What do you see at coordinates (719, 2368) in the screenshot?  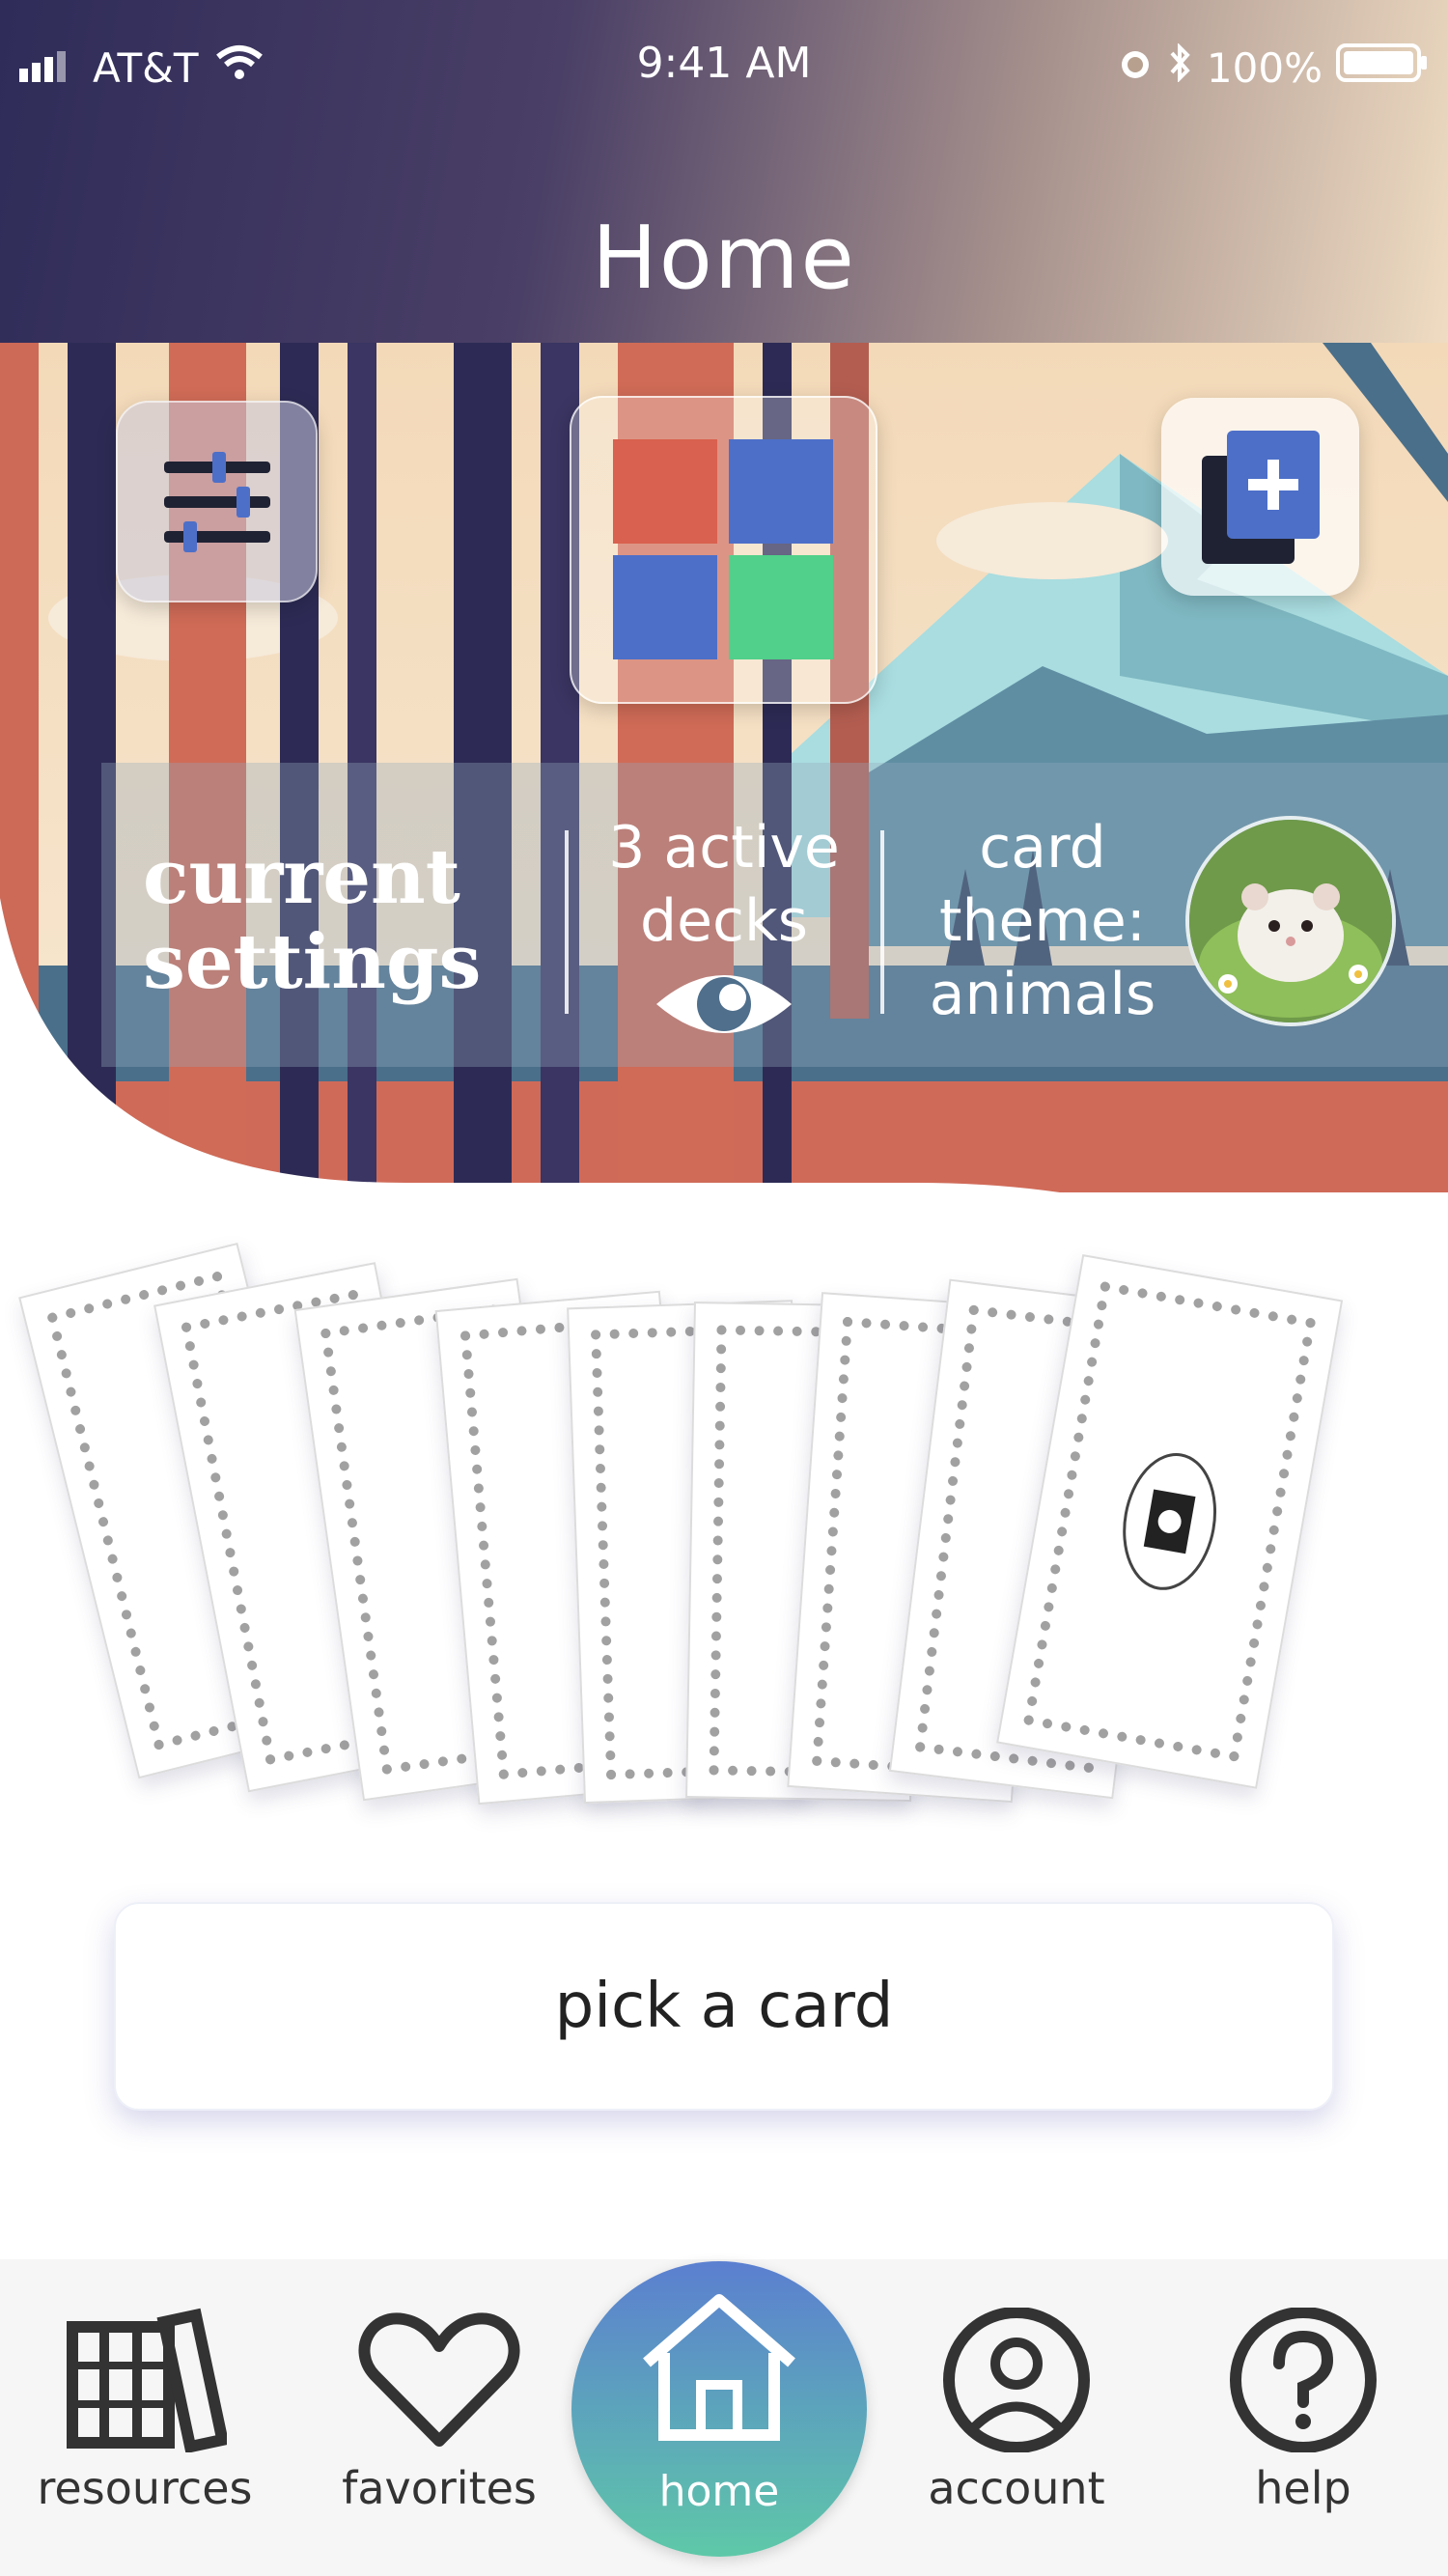 I see `house-icon` at bounding box center [719, 2368].